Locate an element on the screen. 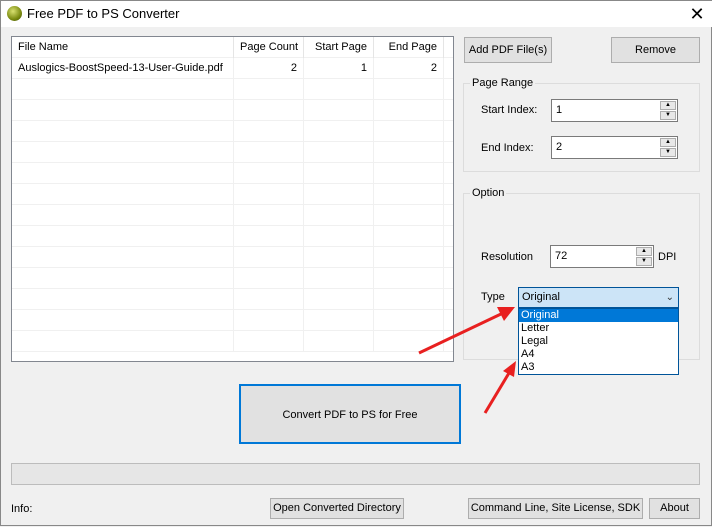 This screenshot has height=527, width=712. annotation-arrows is located at coordinates (467, 360).